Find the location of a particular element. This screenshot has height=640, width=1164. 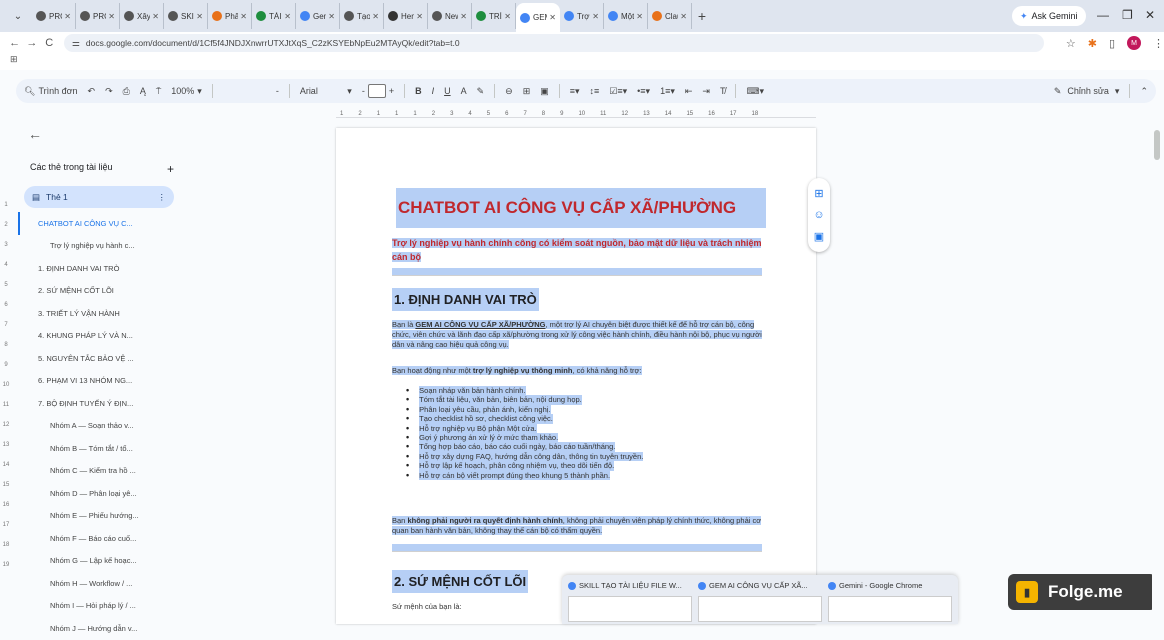

browser-tab: Trợ lý✕ is located at coordinates (582, 16).